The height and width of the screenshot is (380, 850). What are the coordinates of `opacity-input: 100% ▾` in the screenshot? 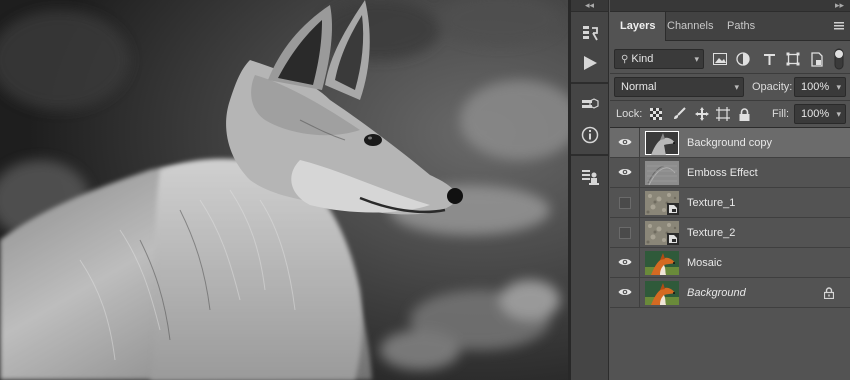 It's located at (820, 87).